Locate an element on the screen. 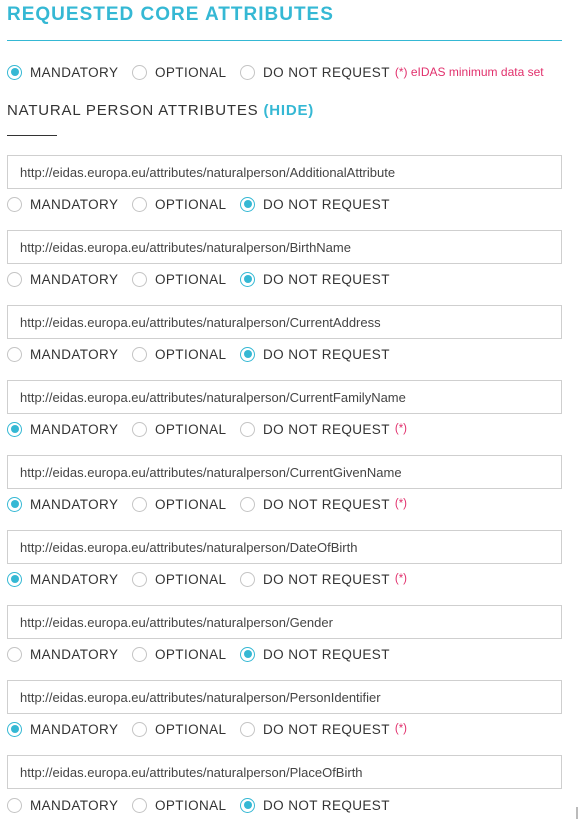 The height and width of the screenshot is (819, 580). section-title-label: NATURAL PERSON ATTRIBUTES is located at coordinates (133, 110).